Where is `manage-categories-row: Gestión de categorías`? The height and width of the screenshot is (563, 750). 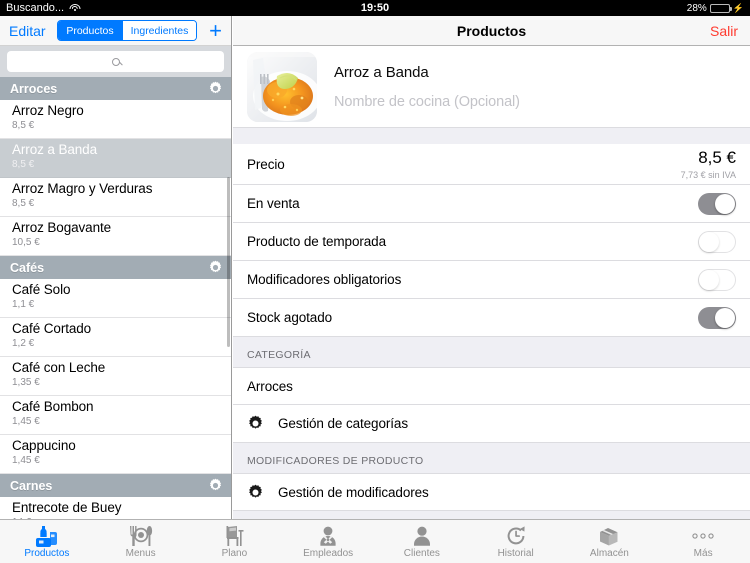 manage-categories-row: Gestión de categorías is located at coordinates (491, 424).